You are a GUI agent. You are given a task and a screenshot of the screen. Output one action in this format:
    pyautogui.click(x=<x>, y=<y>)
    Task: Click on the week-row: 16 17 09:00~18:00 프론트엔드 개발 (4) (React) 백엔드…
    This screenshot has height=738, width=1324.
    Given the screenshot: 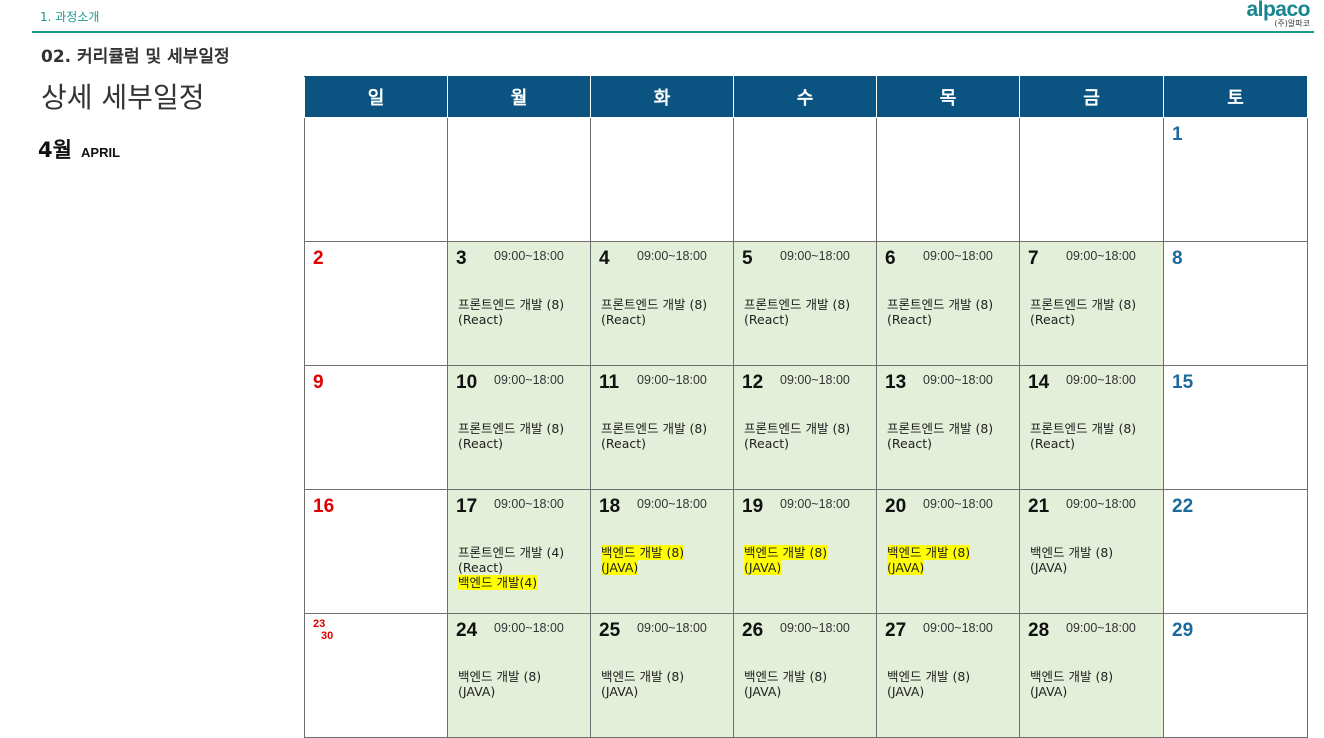 What is the action you would take?
    pyautogui.click(x=806, y=551)
    